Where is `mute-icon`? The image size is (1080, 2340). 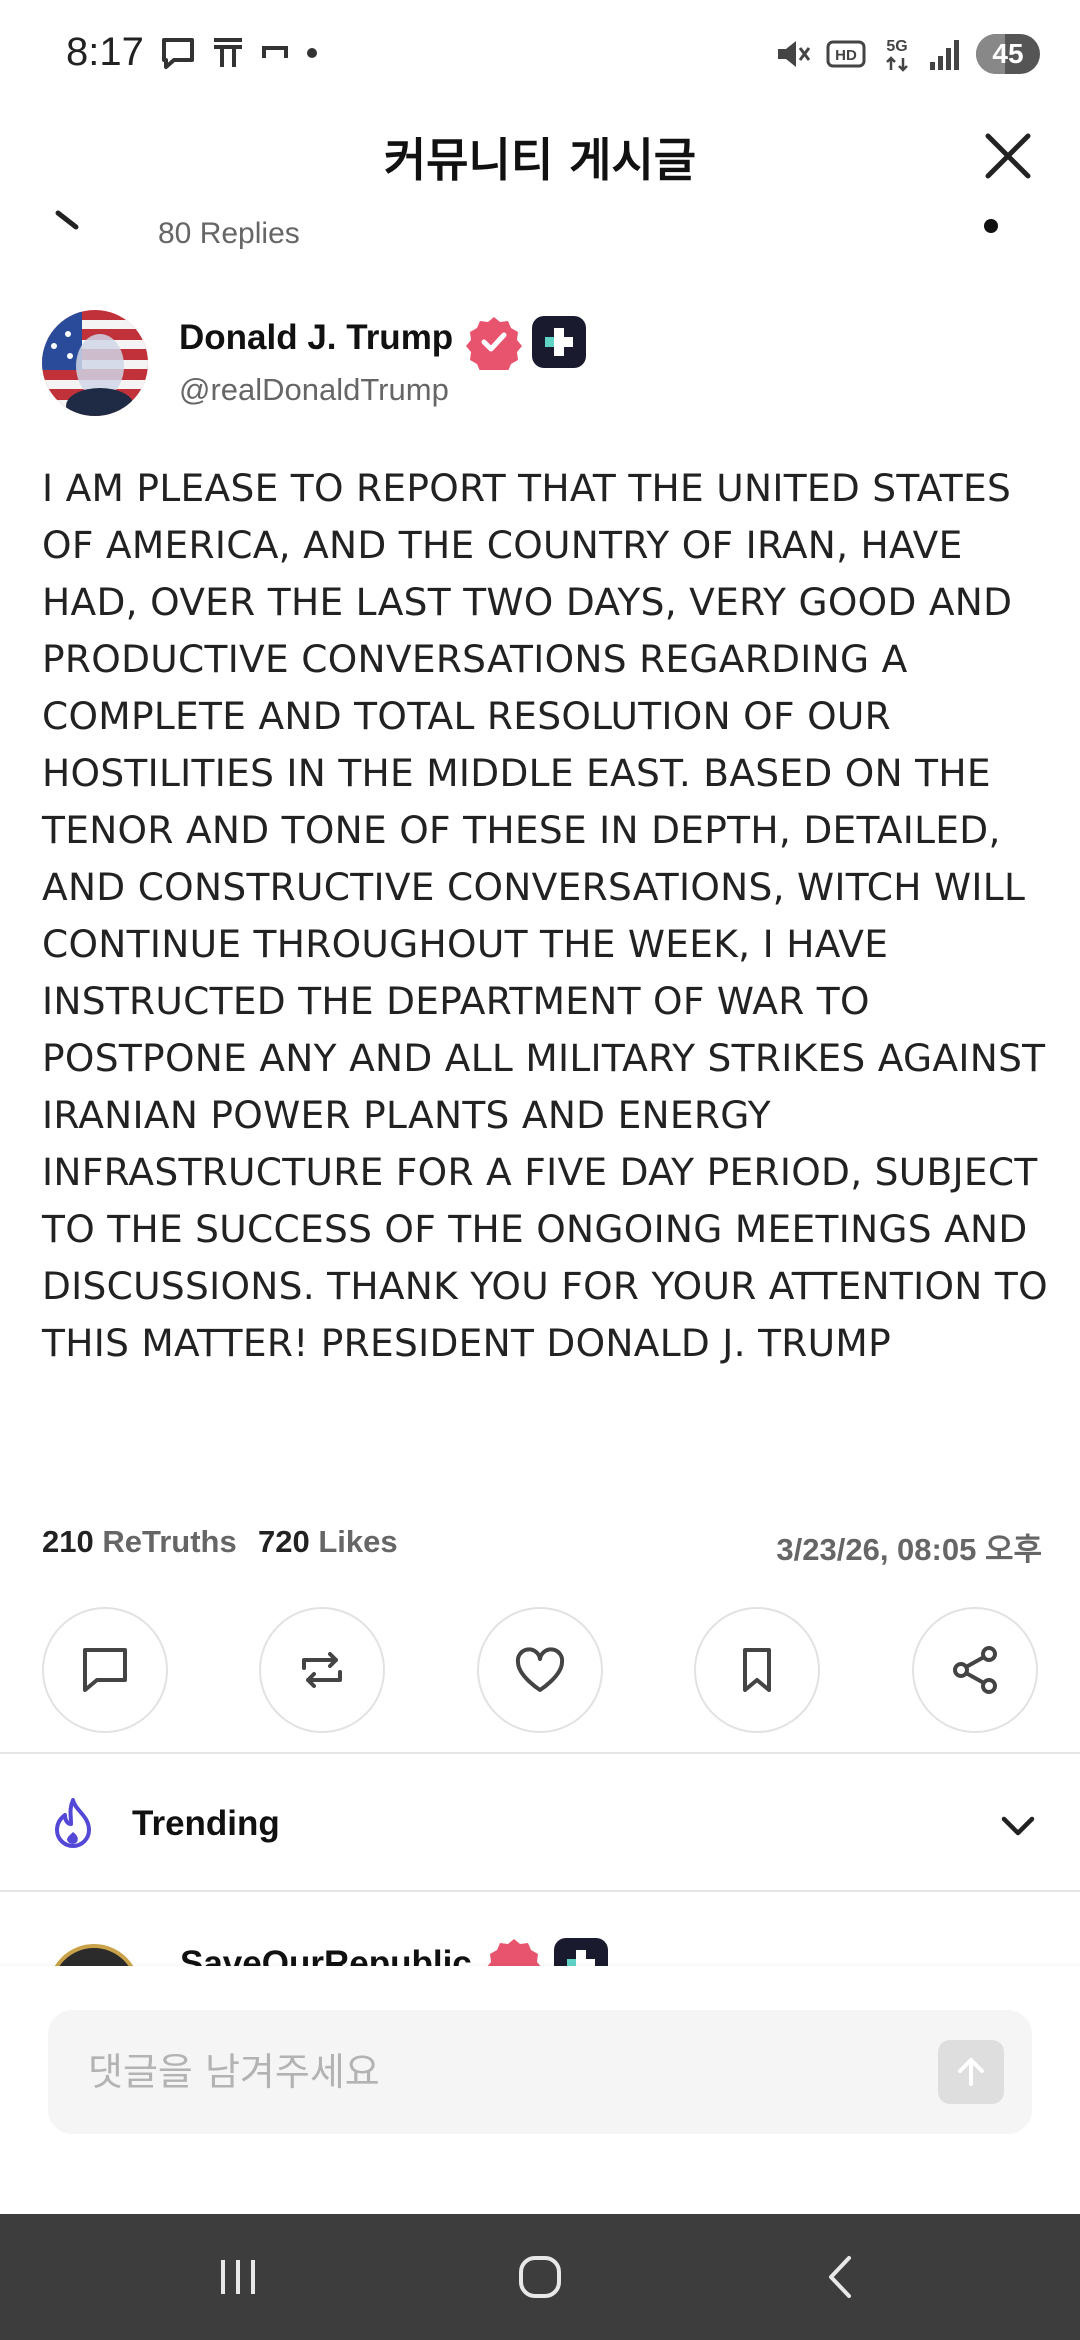
mute-icon is located at coordinates (794, 54).